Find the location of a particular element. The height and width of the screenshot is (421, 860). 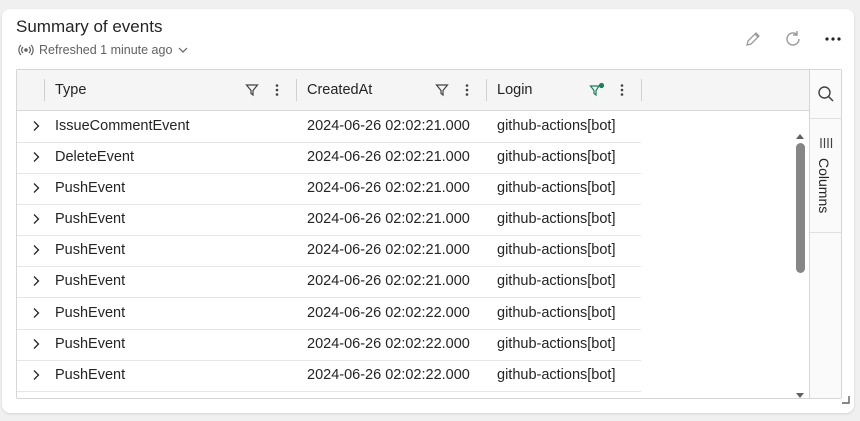

vertical-scrollbar is located at coordinates (800, 261).